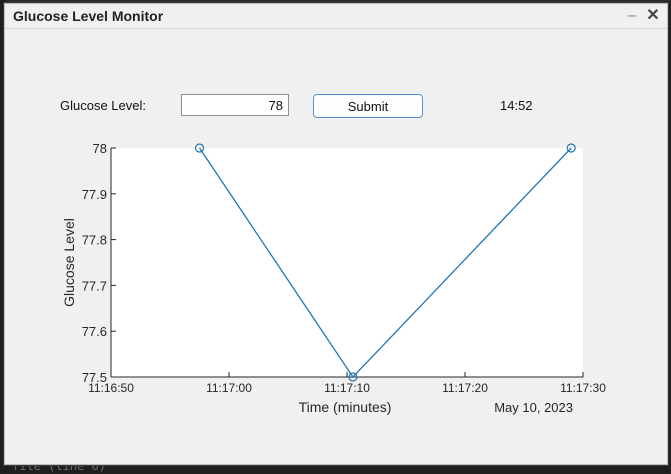  What do you see at coordinates (94, 331) in the screenshot?
I see `y-tick-label: 77.6` at bounding box center [94, 331].